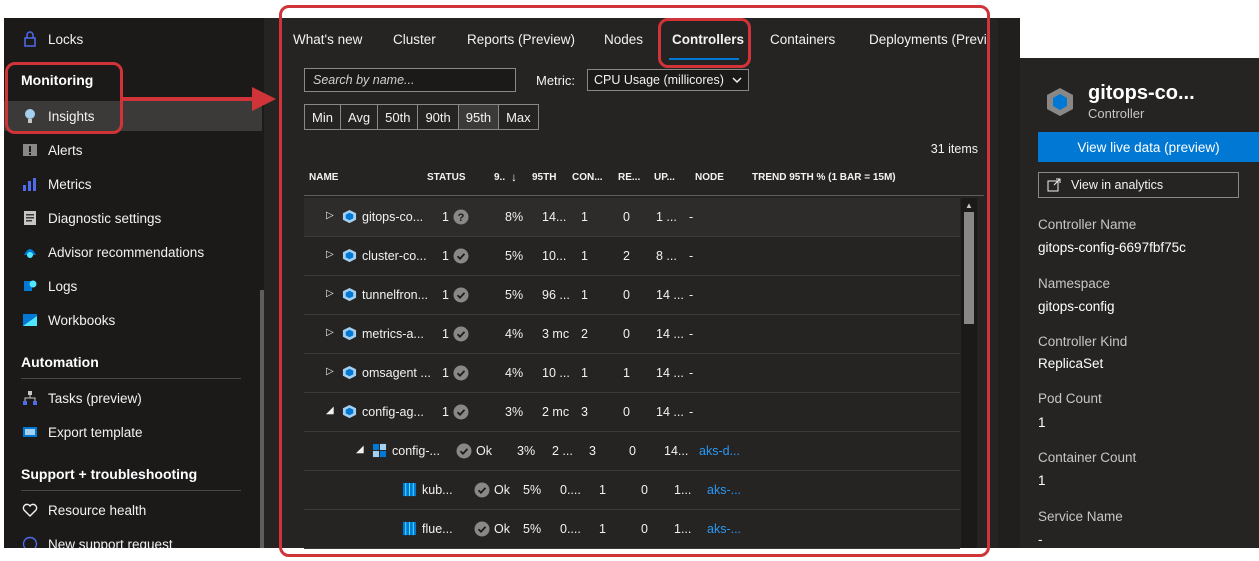 Image resolution: width=1259 pixels, height=561 pixels. What do you see at coordinates (133, 39) in the screenshot?
I see `sidebar-item-locks: Locks` at bounding box center [133, 39].